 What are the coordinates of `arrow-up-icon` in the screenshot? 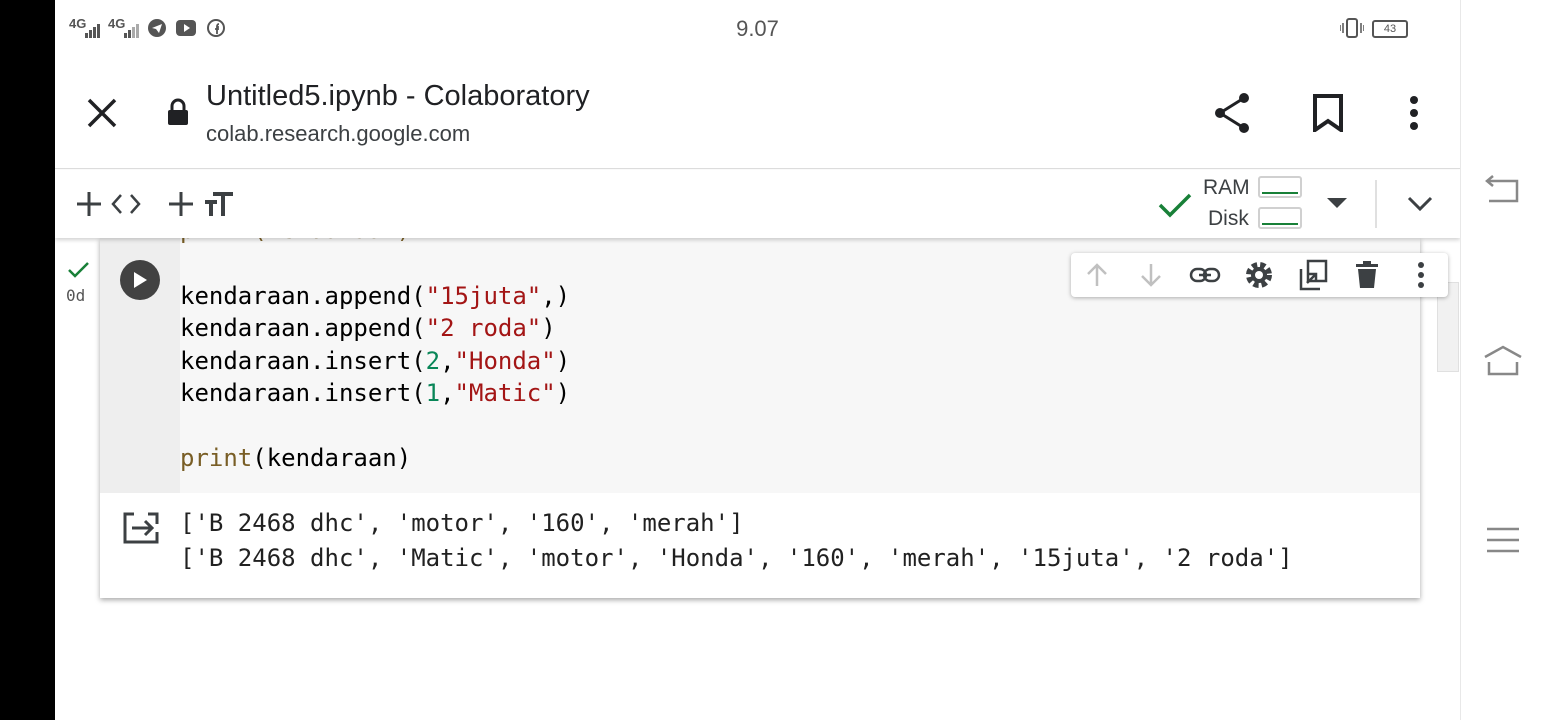 It's located at (1097, 274).